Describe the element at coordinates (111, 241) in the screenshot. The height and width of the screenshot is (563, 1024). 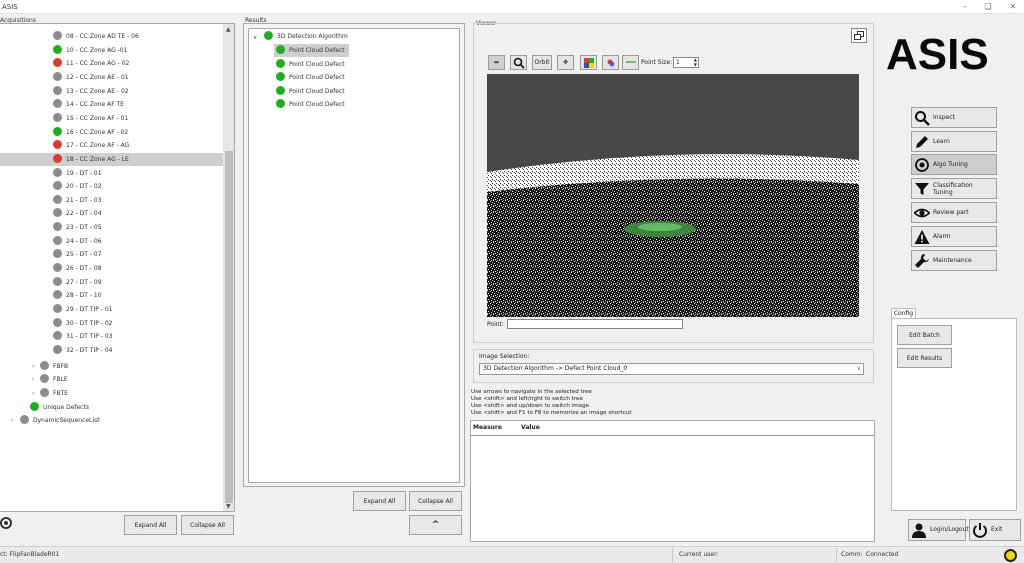
I see `acquisition-item: 24 - DT - 06` at that location.